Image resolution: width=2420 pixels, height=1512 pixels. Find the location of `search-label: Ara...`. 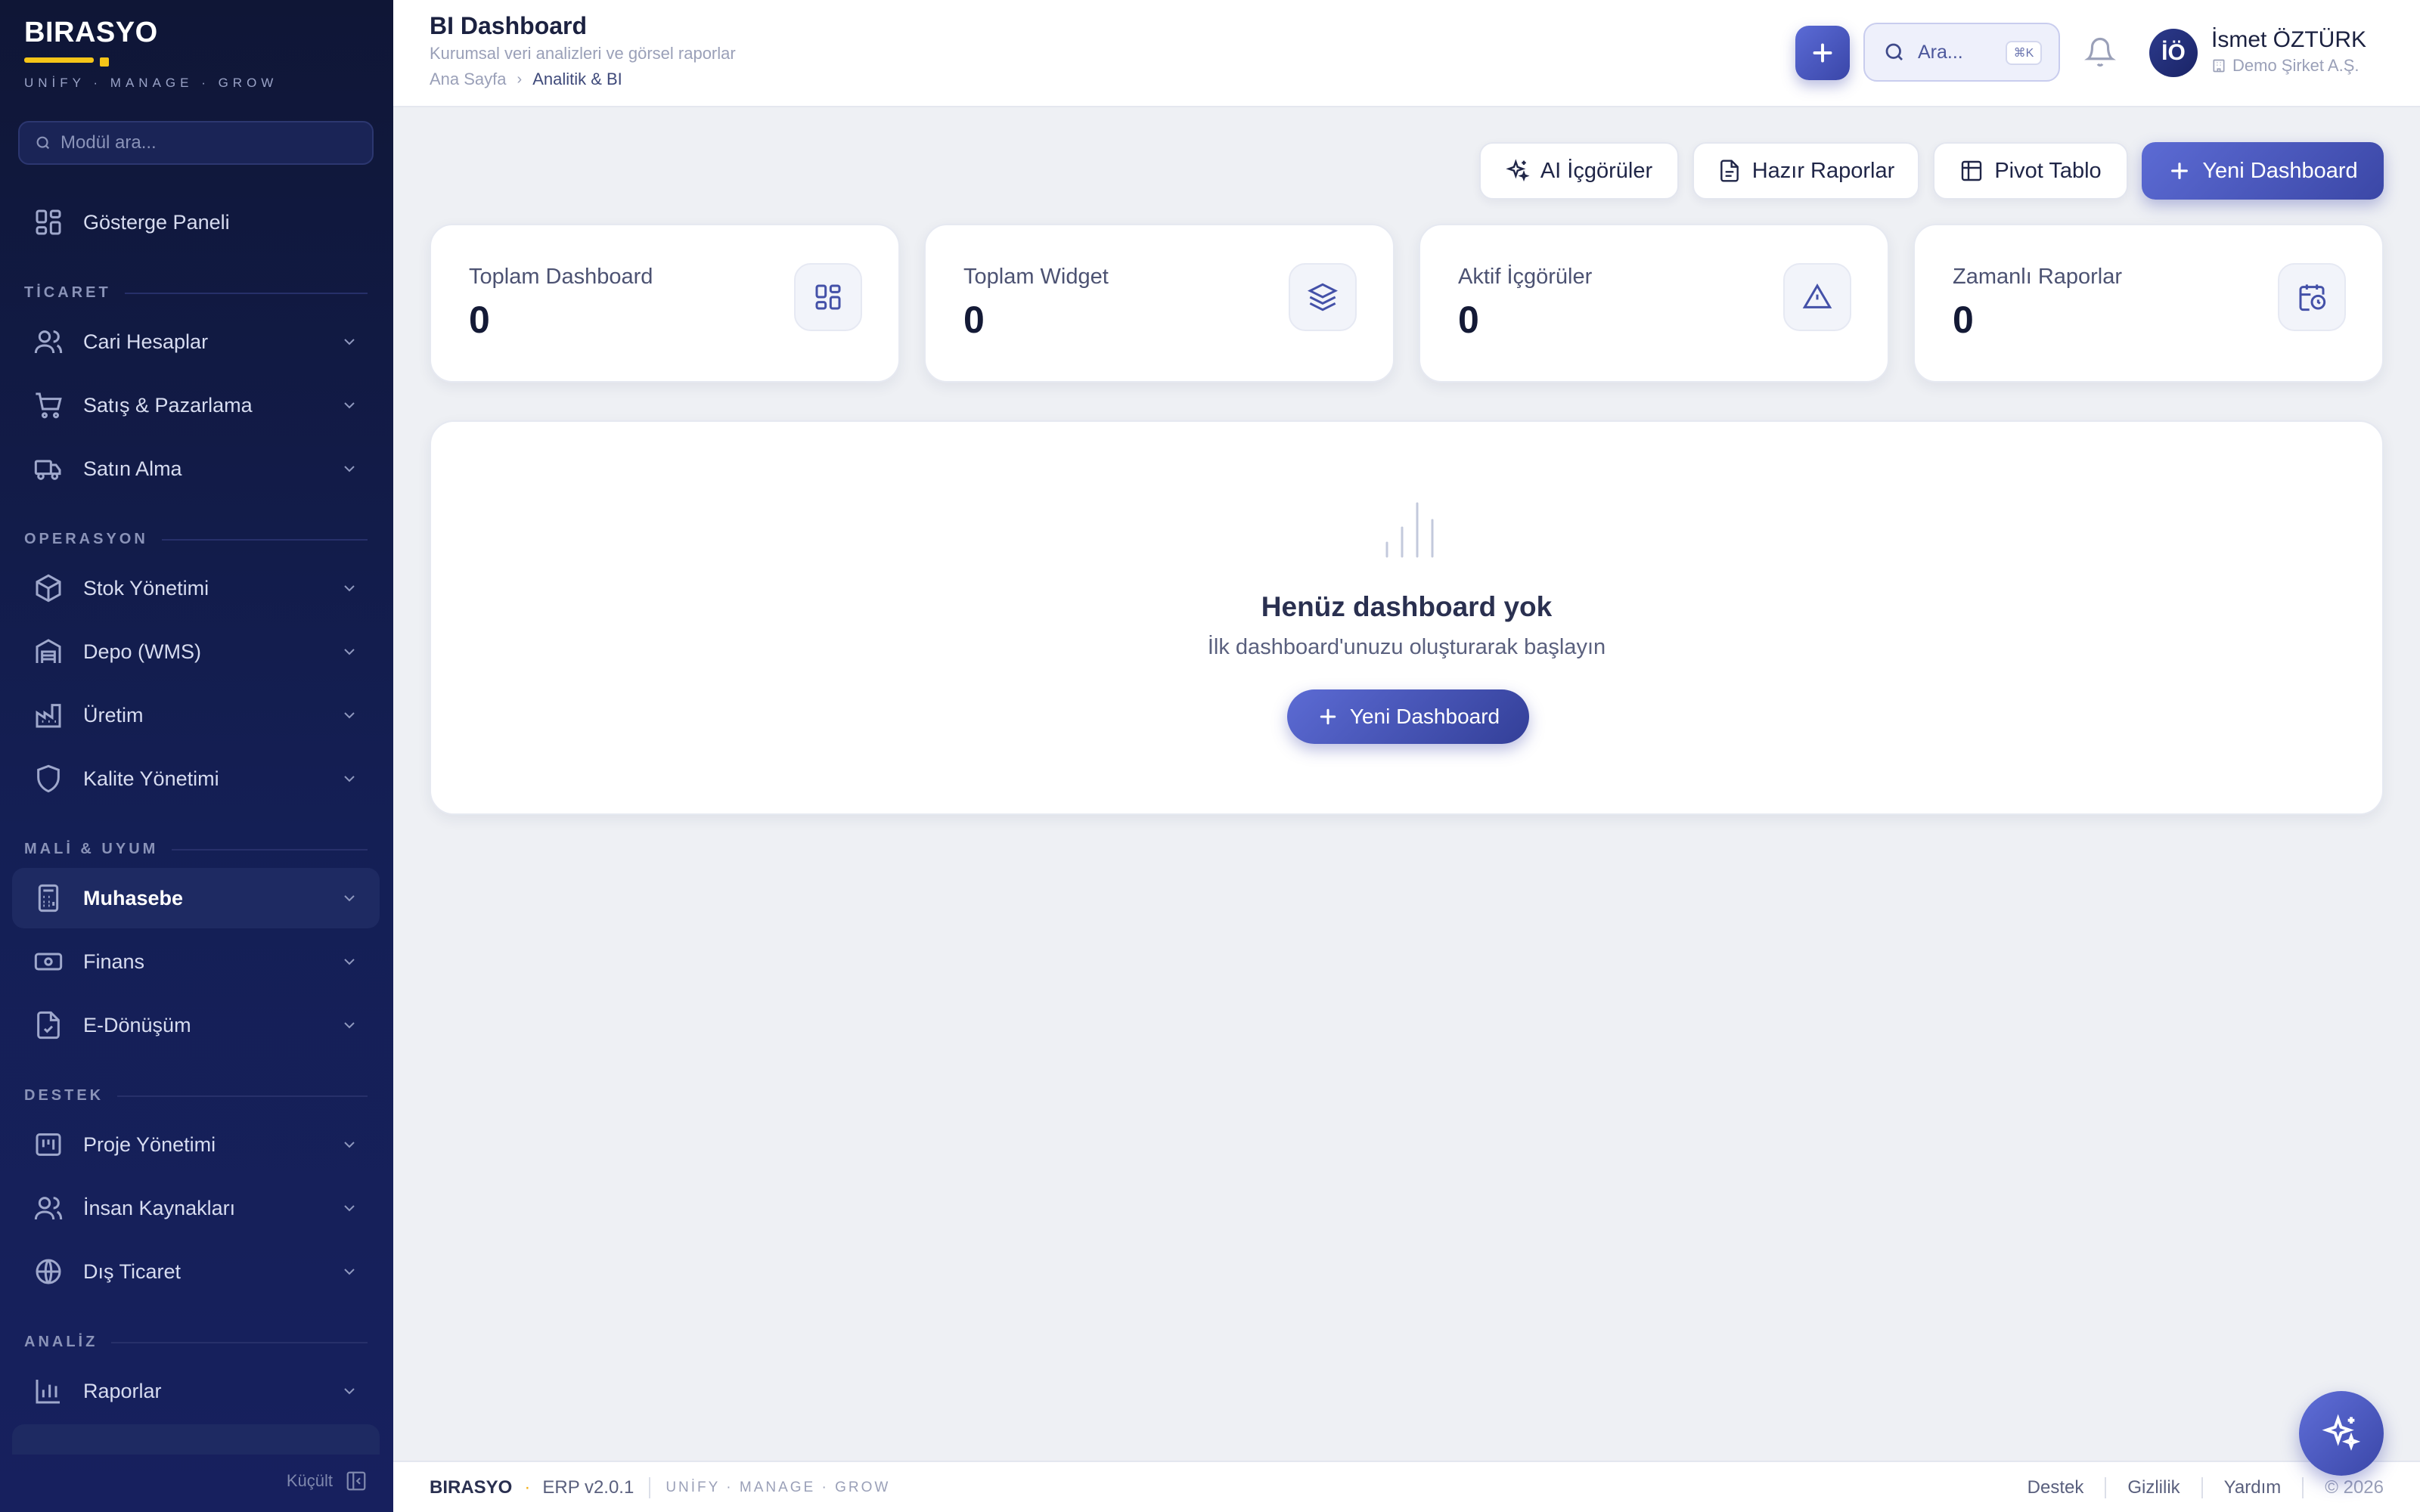

search-label: Ara... is located at coordinates (1940, 52).